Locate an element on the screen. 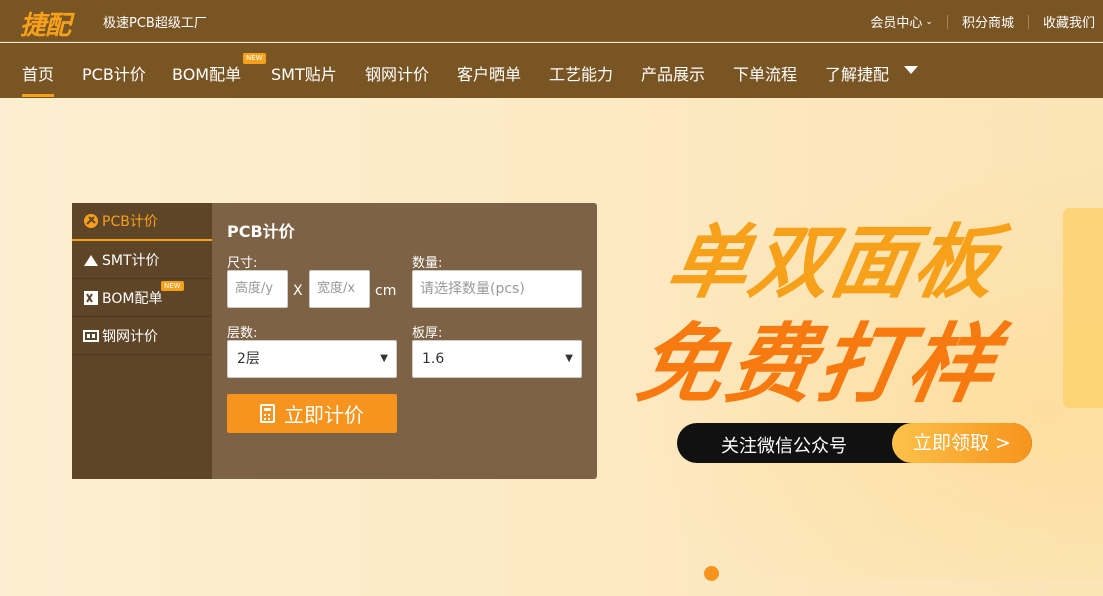 The width and height of the screenshot is (1103, 596). nav-item-pcb-quote: PCB计价 is located at coordinates (114, 73).